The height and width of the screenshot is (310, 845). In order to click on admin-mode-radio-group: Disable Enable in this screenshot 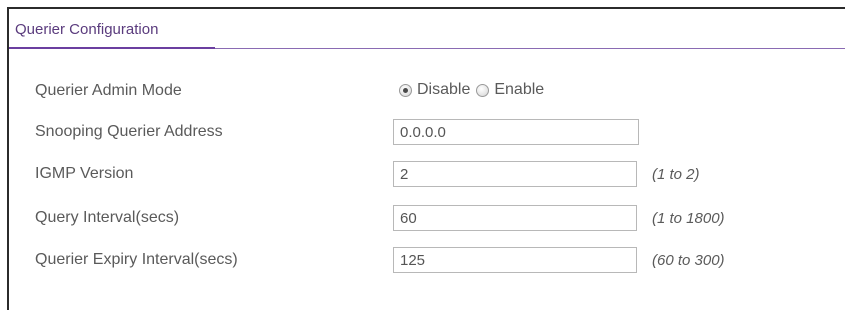, I will do `click(474, 90)`.